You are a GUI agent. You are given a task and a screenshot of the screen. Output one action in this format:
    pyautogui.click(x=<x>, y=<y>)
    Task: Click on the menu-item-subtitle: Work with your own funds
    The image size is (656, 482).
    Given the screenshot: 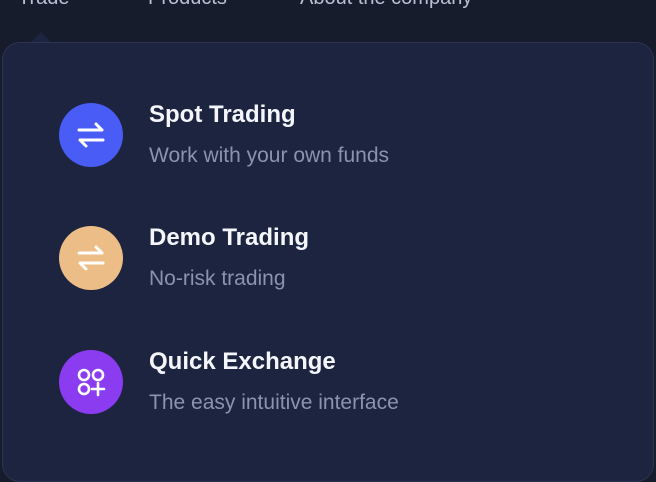 What is the action you would take?
    pyautogui.click(x=269, y=155)
    